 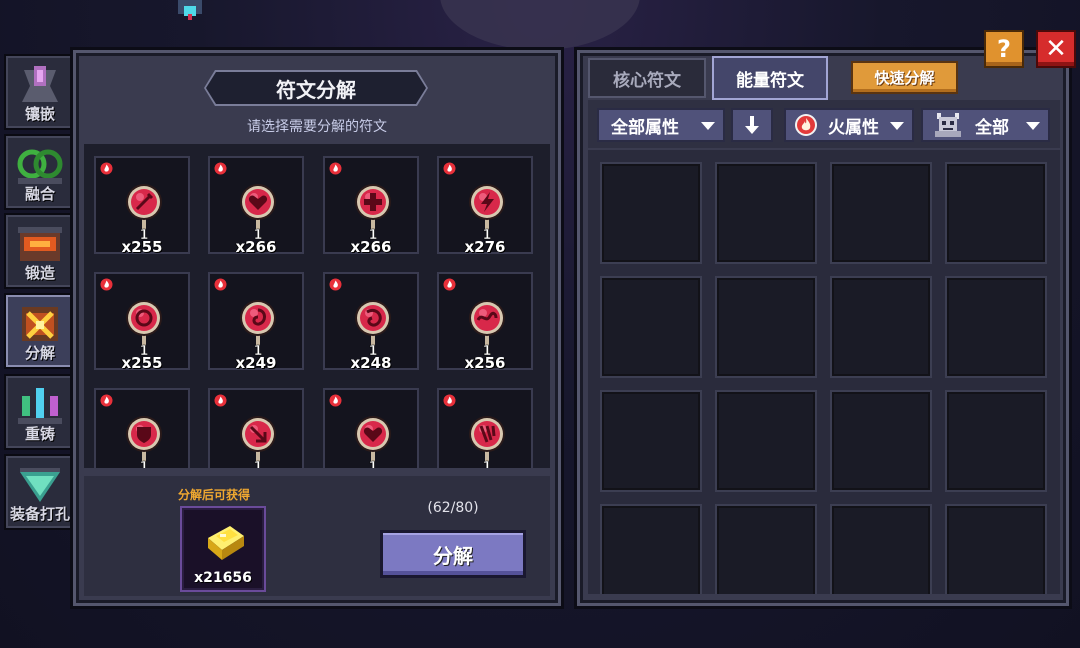 What do you see at coordinates (40, 406) in the screenshot?
I see `recast-icon` at bounding box center [40, 406].